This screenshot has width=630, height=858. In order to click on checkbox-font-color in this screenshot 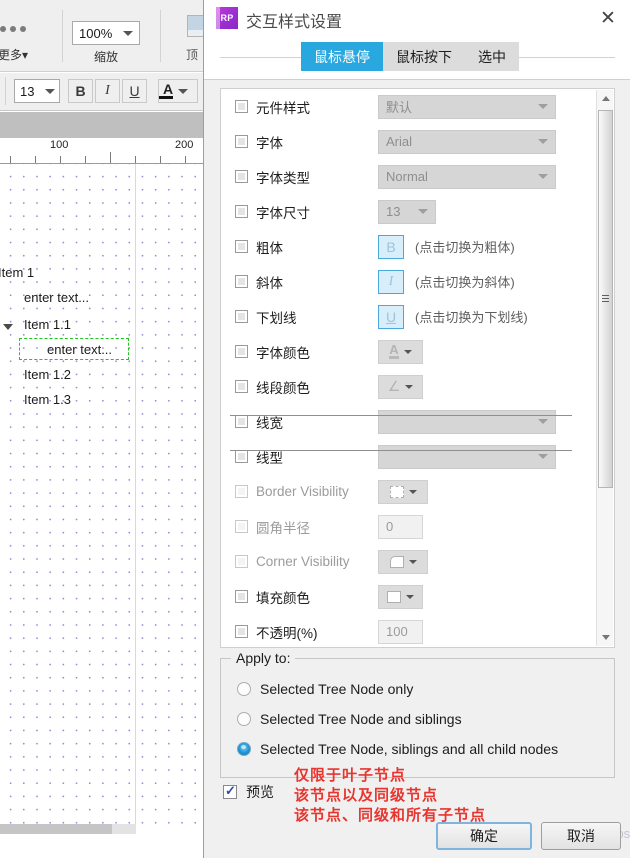, I will do `click(241, 351)`.